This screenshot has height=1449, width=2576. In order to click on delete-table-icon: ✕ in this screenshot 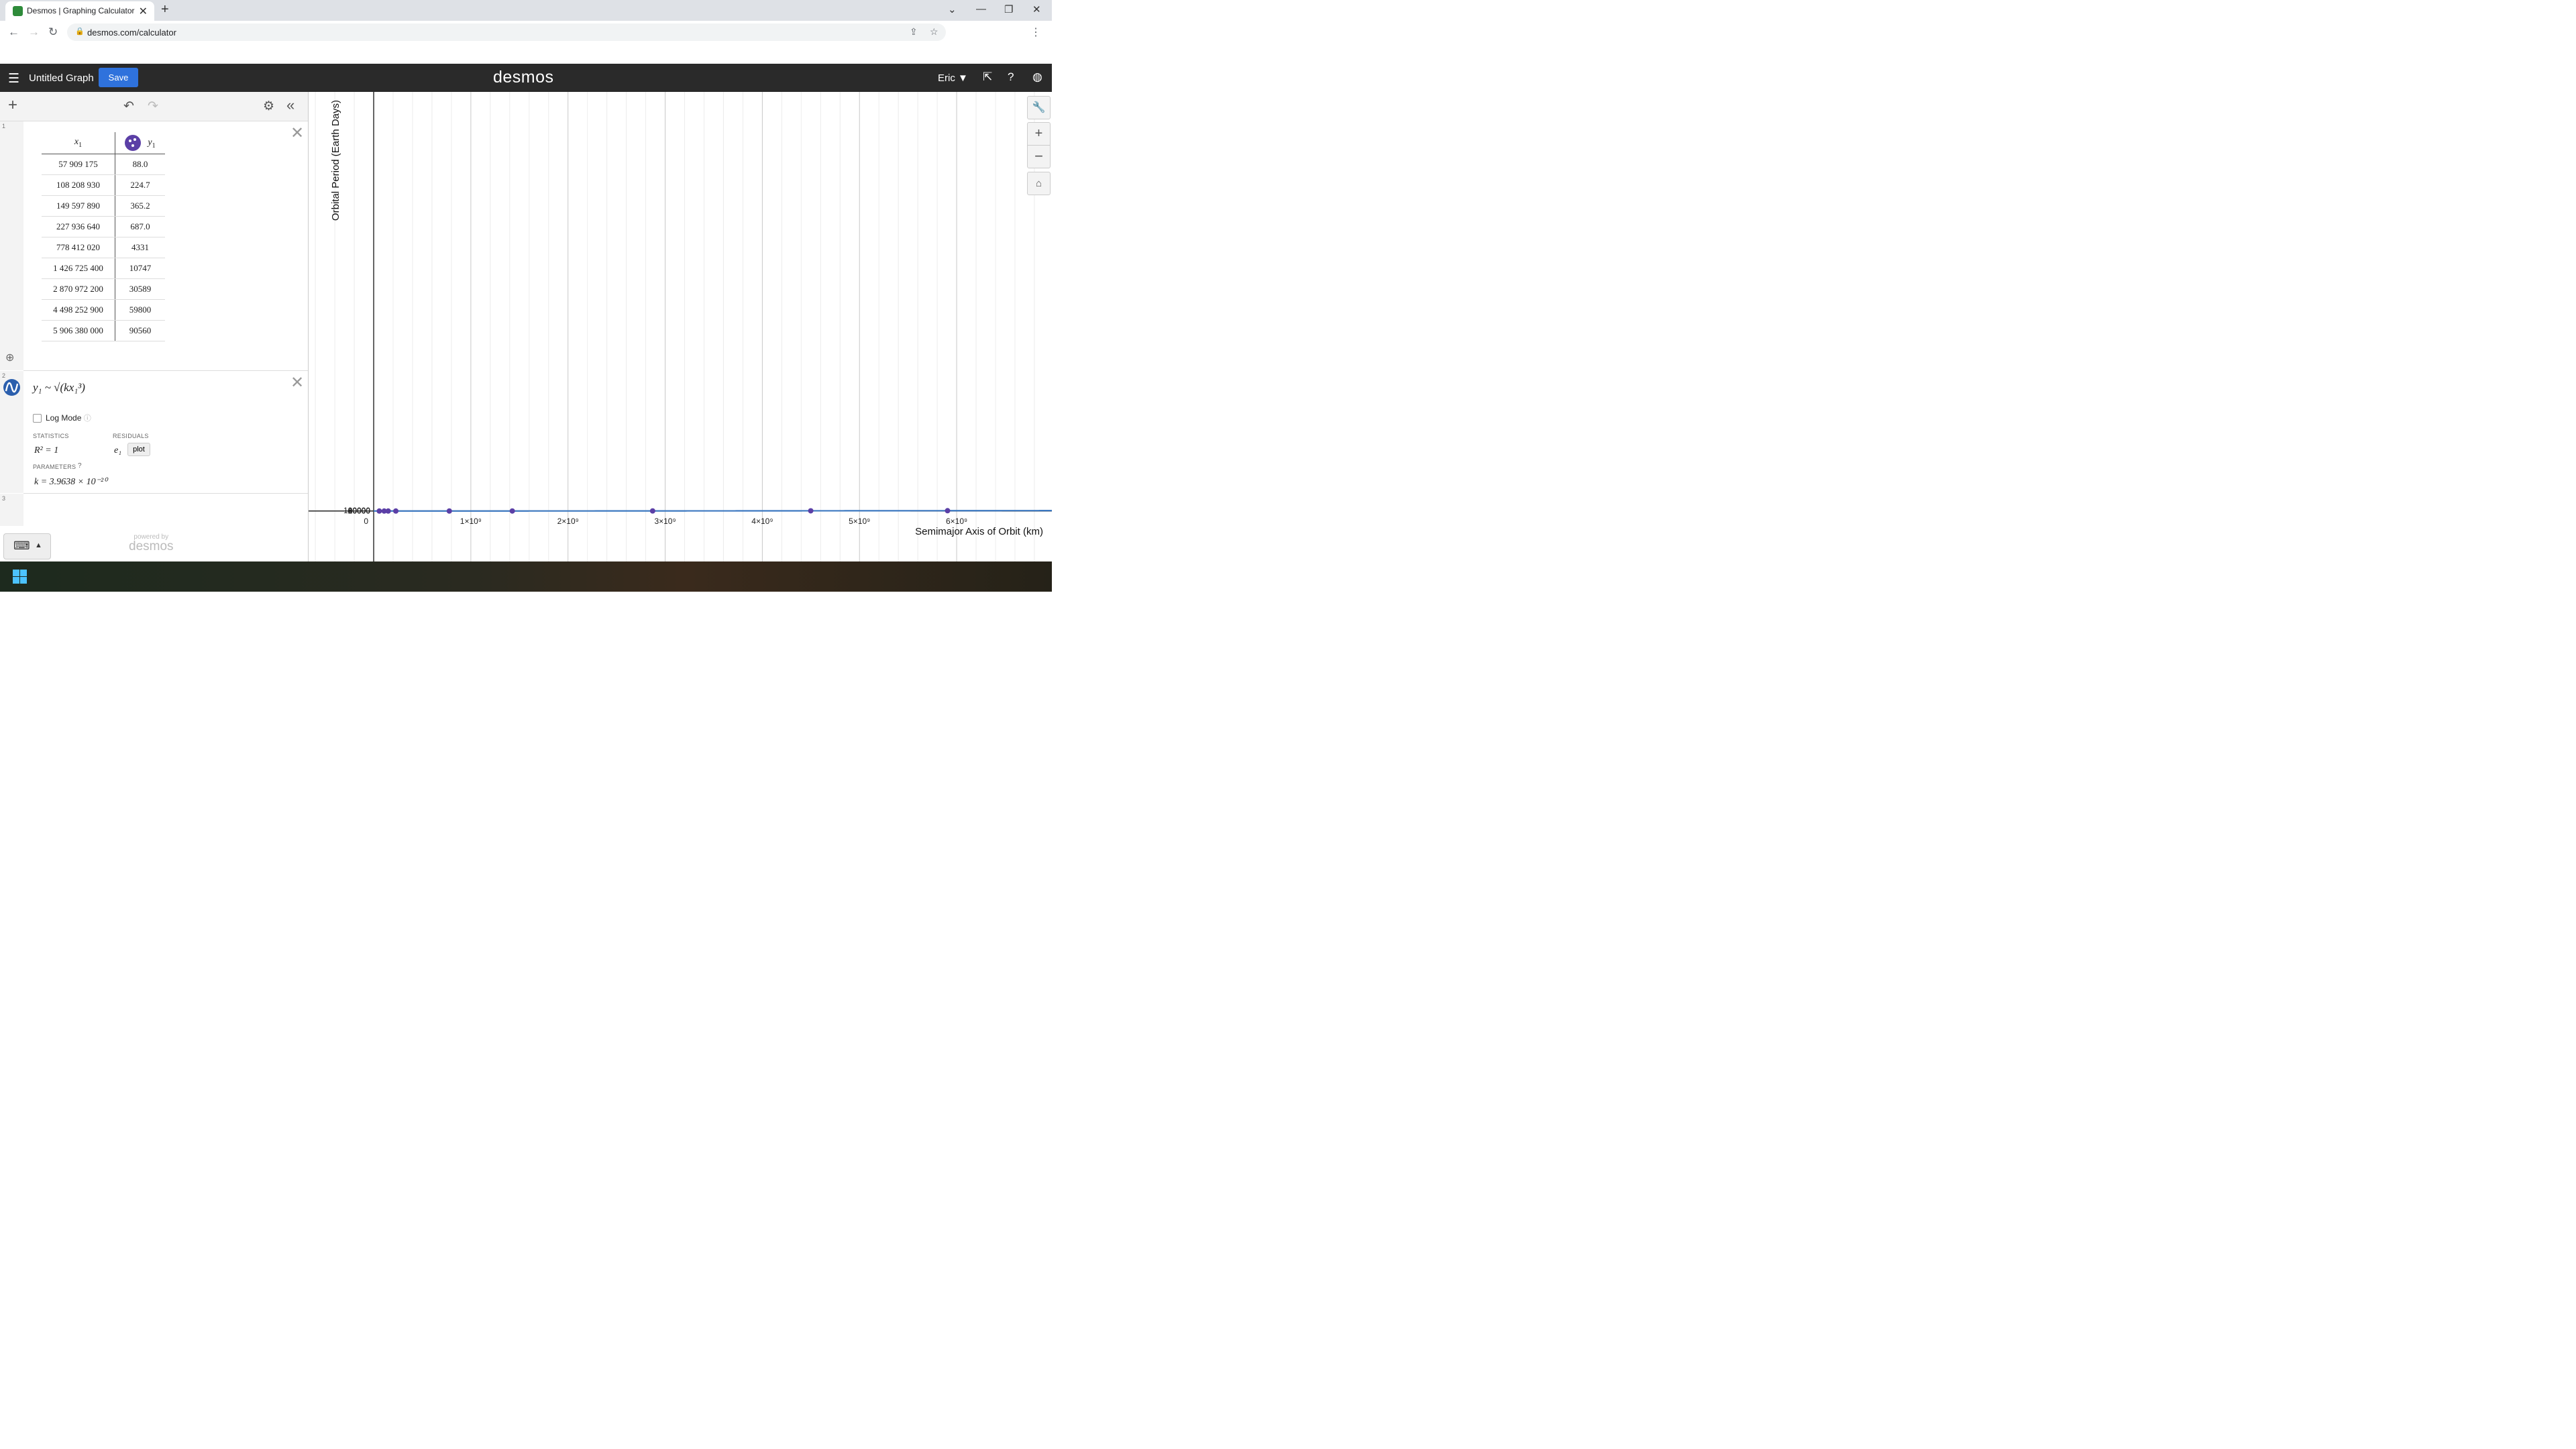, I will do `click(297, 133)`.